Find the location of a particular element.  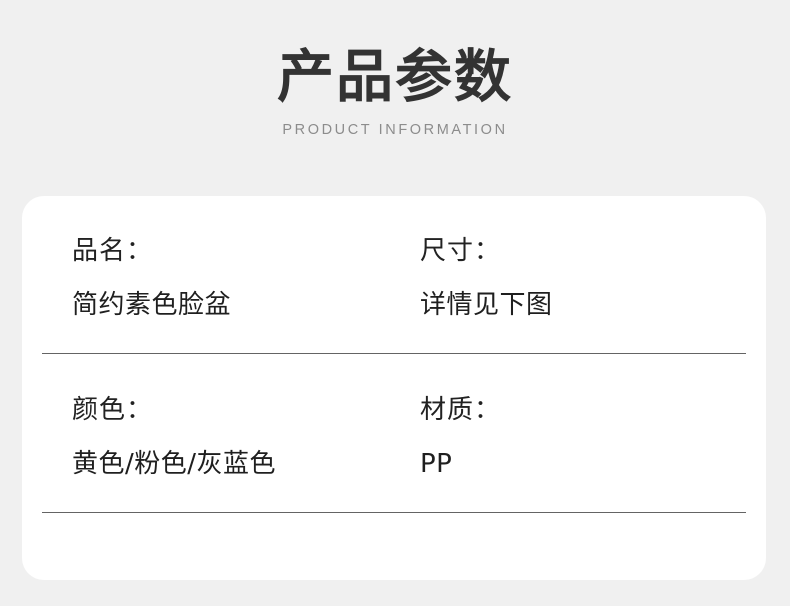

spec-value-product-name: 简约素色脸盆 is located at coordinates (152, 305).